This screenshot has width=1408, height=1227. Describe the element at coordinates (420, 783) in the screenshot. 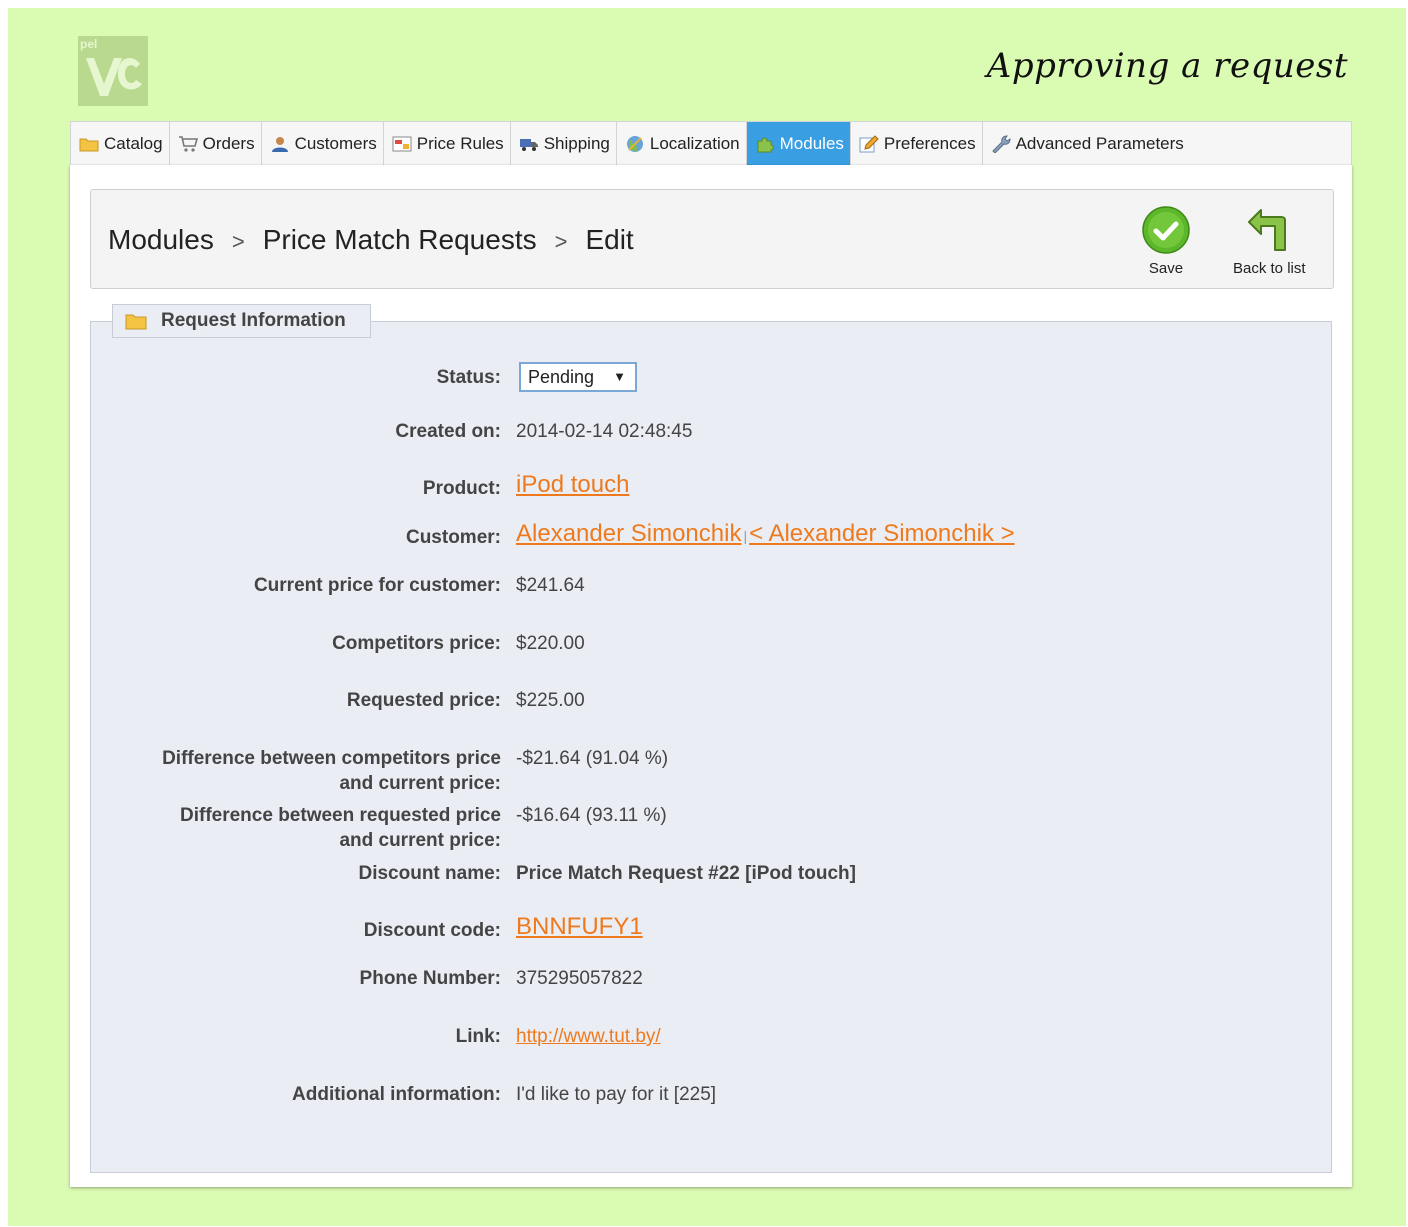

I see `diff-competitors-label-line2: and current price:` at that location.